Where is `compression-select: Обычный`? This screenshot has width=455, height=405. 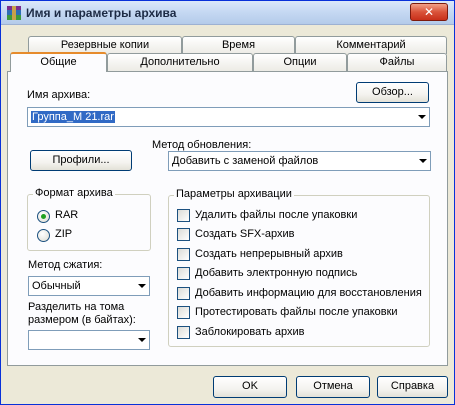 compression-select: Обычный is located at coordinates (89, 286).